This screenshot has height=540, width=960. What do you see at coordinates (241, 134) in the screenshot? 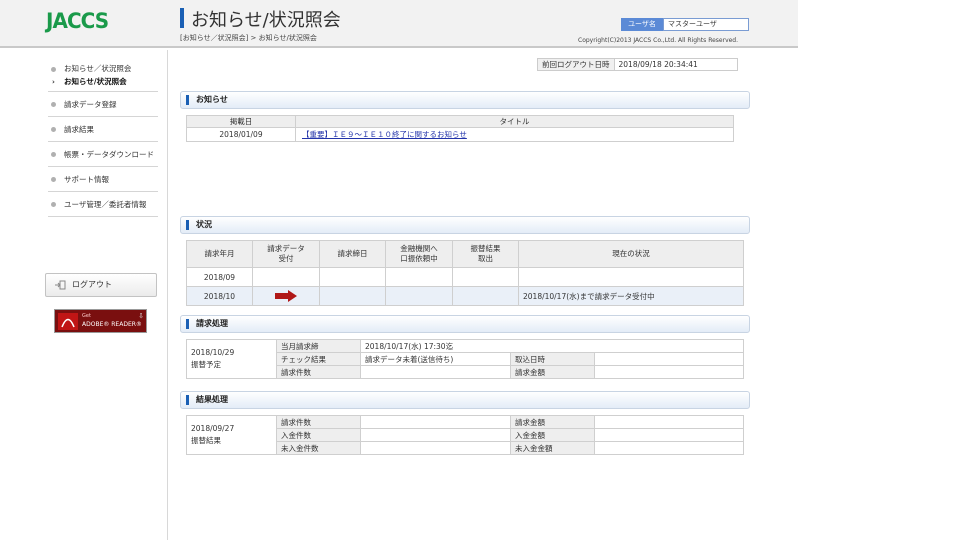
I see `notice-date: 2018/01/09` at bounding box center [241, 134].